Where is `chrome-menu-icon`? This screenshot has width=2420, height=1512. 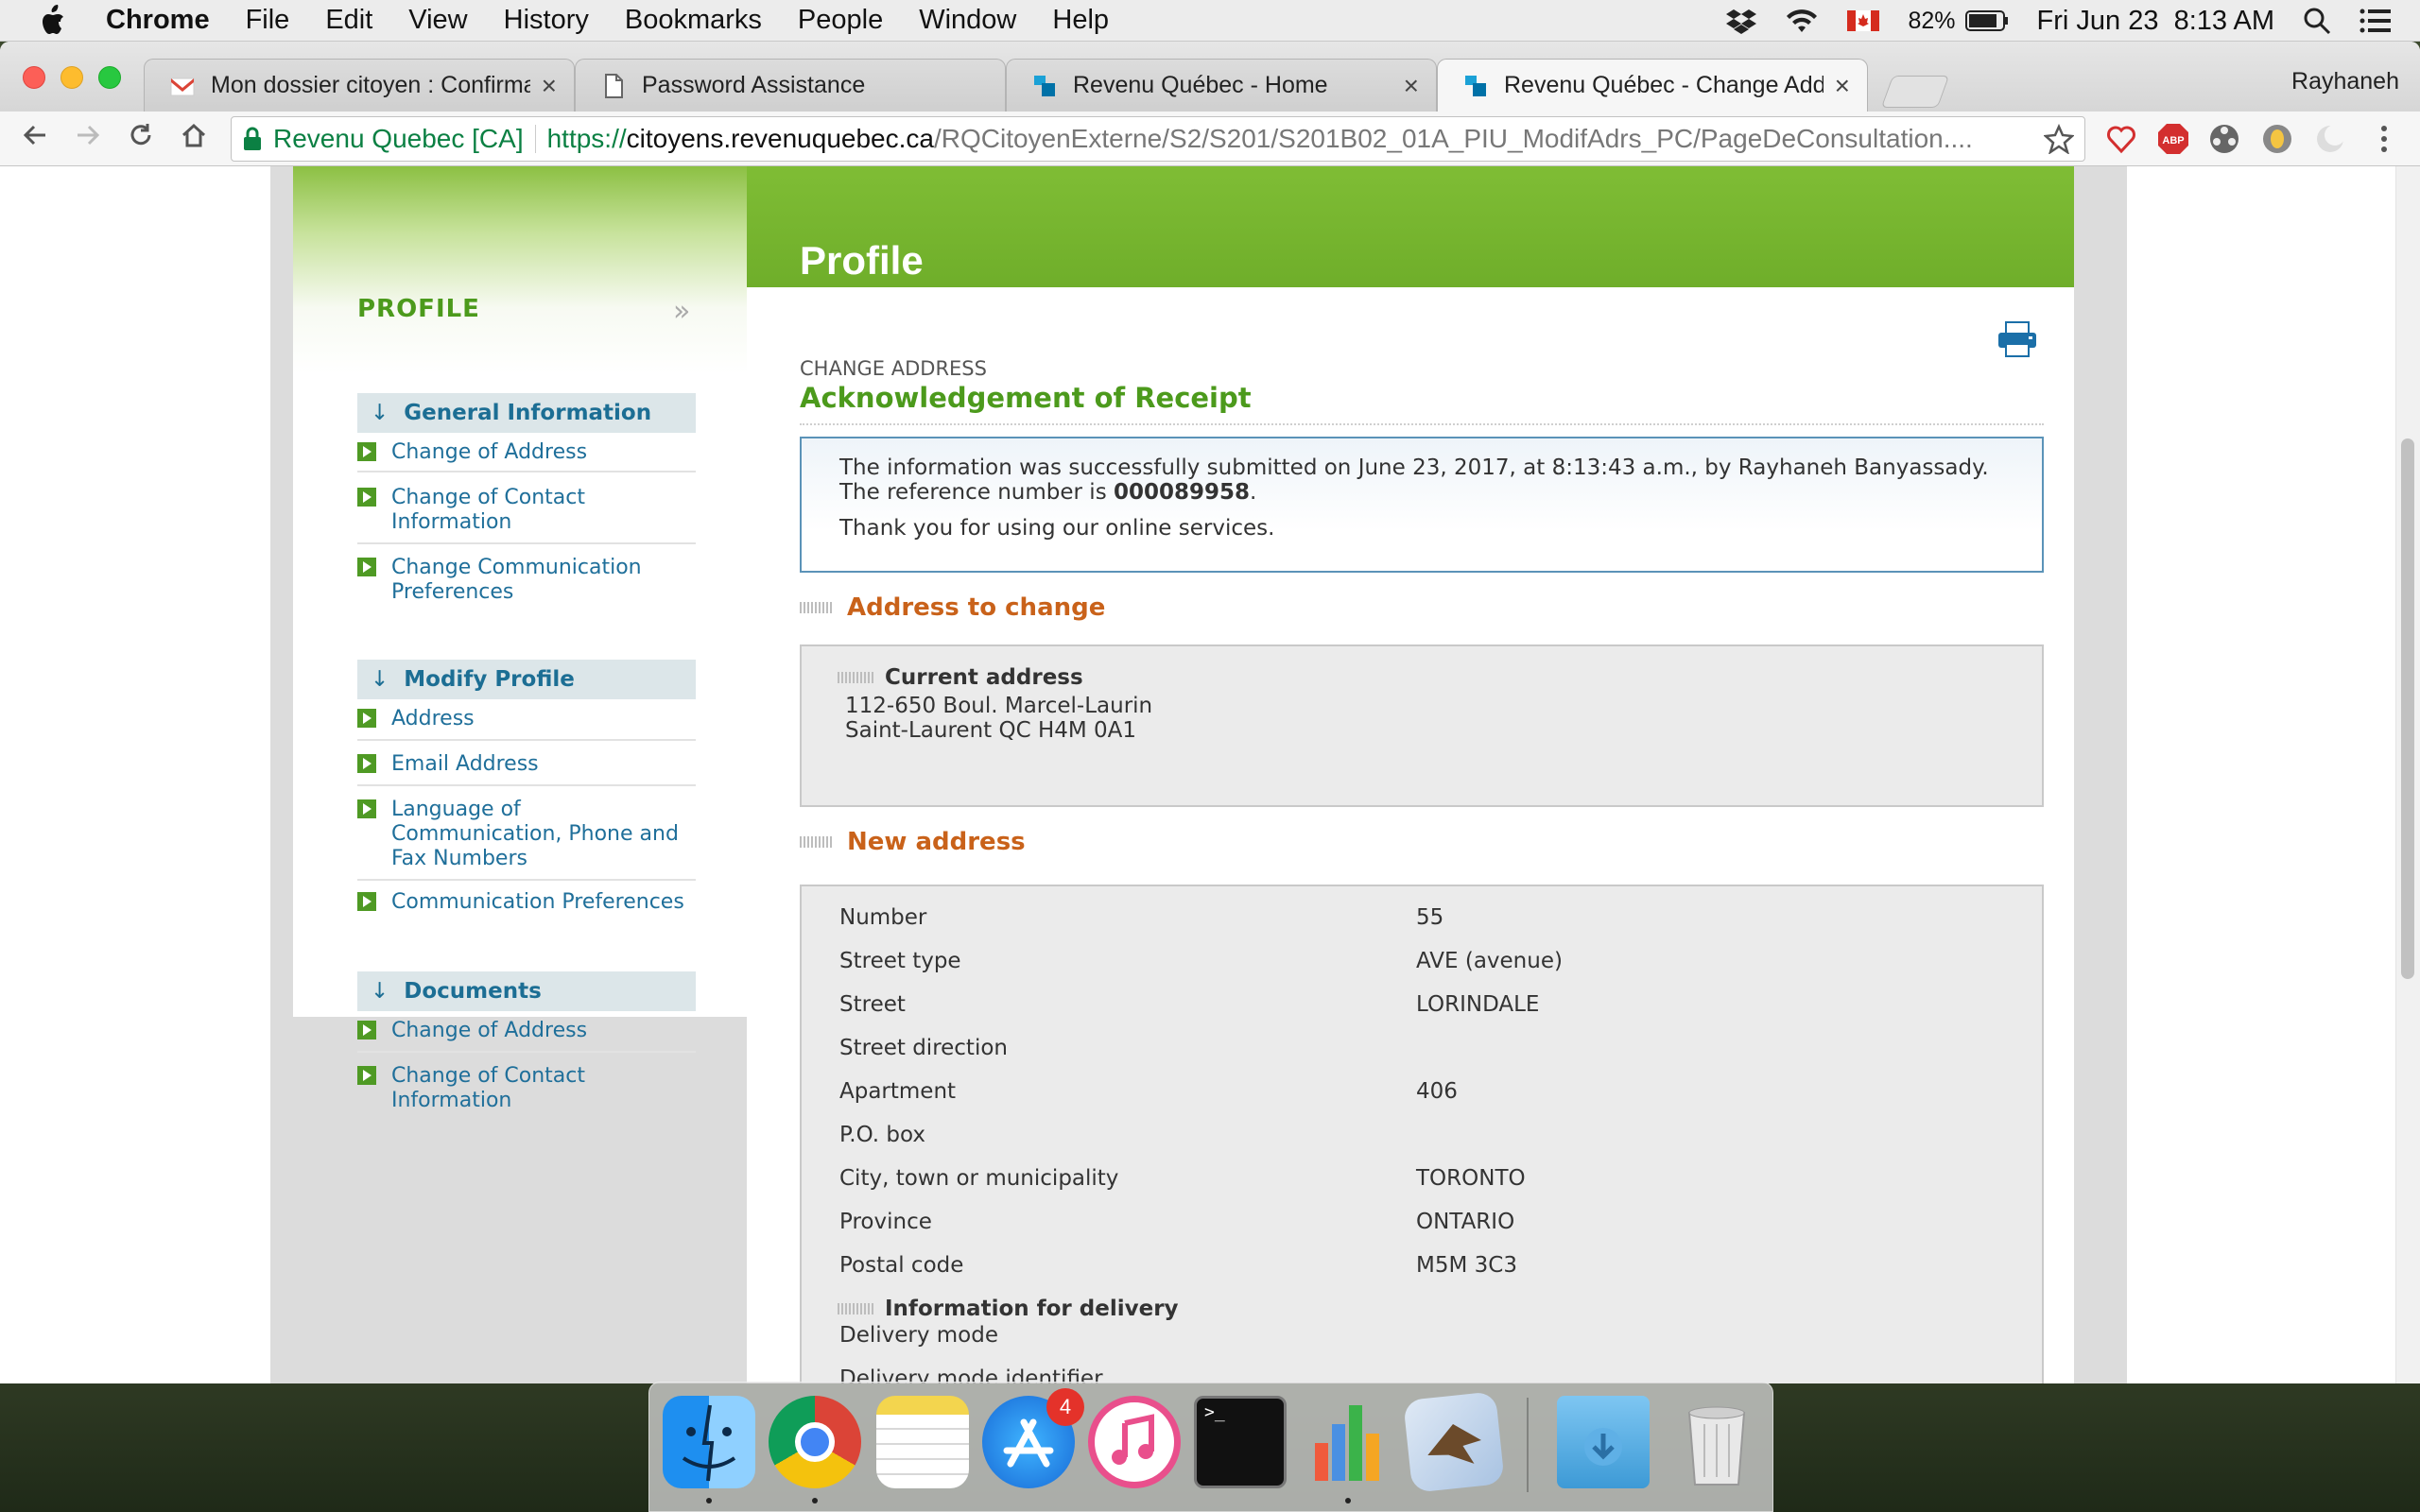 chrome-menu-icon is located at coordinates (2384, 139).